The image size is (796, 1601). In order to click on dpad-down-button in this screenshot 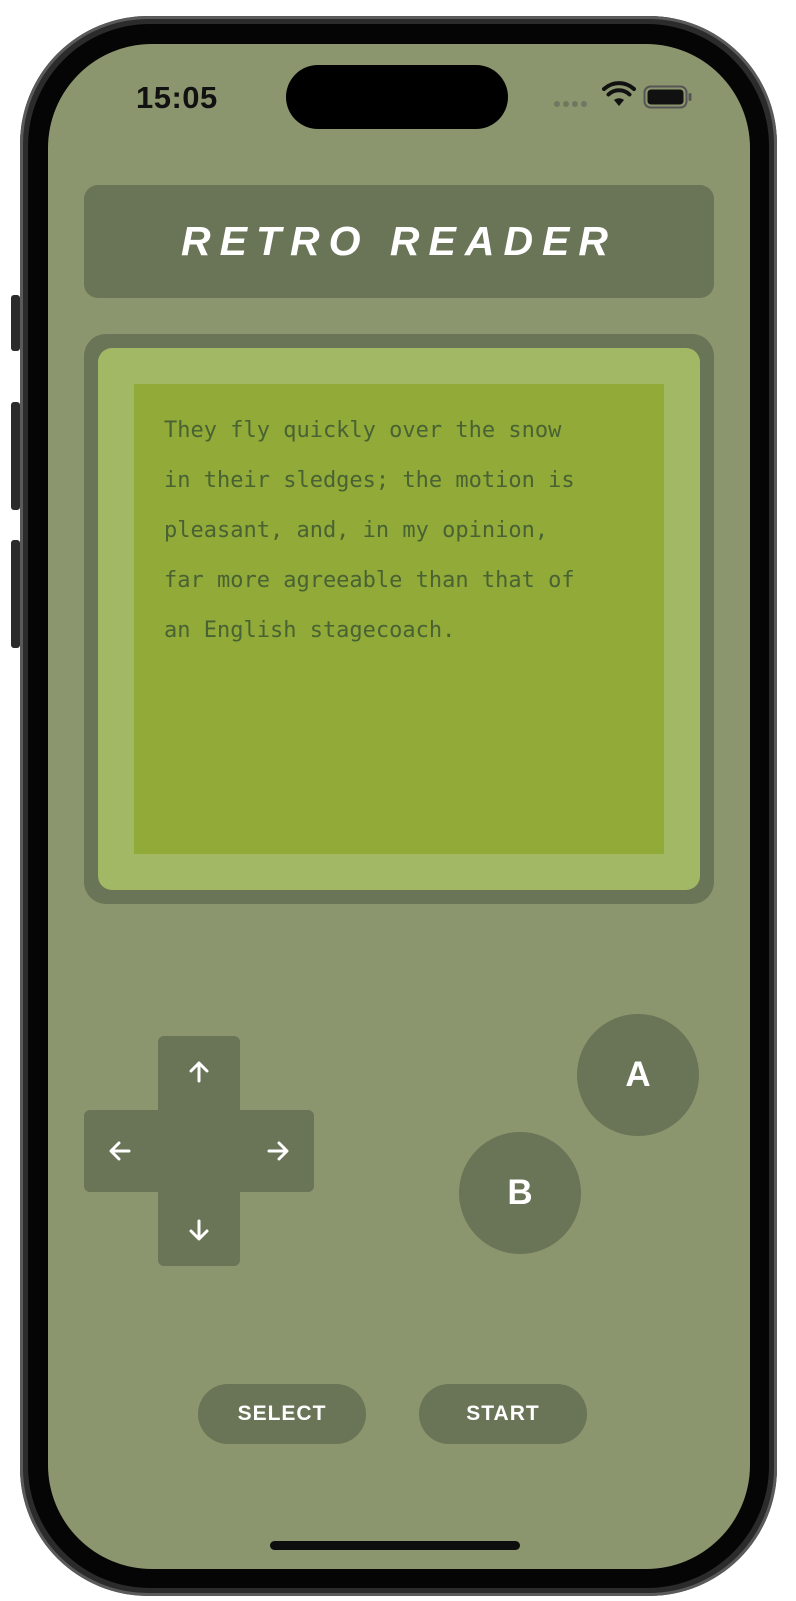, I will do `click(199, 1230)`.